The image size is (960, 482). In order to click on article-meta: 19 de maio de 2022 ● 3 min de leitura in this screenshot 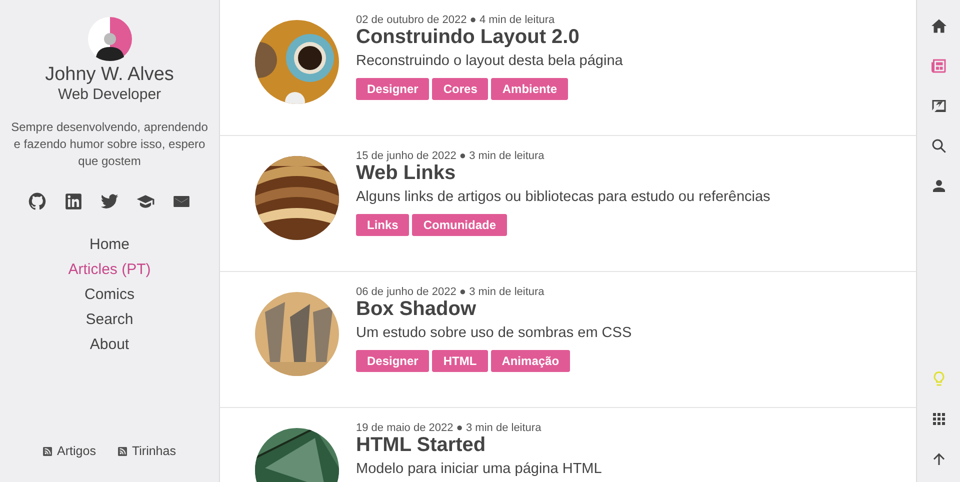, I will do `click(449, 428)`.